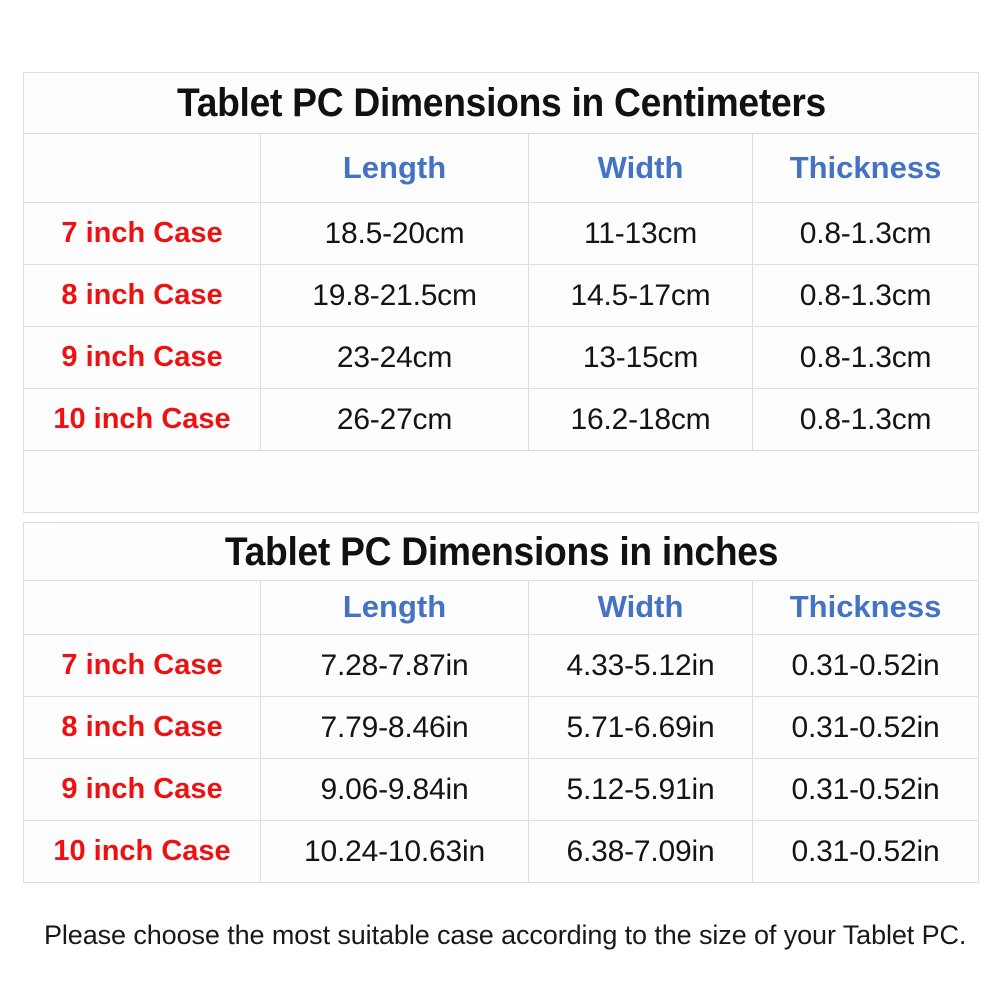  Describe the element at coordinates (640, 419) in the screenshot. I see `cell-width: 16.2-18cm` at that location.